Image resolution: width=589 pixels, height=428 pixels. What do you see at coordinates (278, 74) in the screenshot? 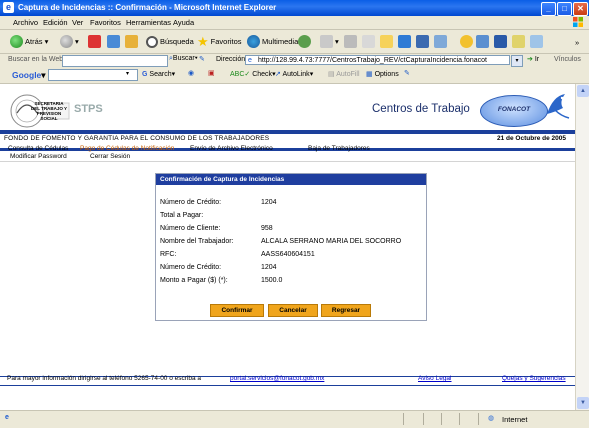
I see `autolink-icon: ↗` at bounding box center [278, 74].